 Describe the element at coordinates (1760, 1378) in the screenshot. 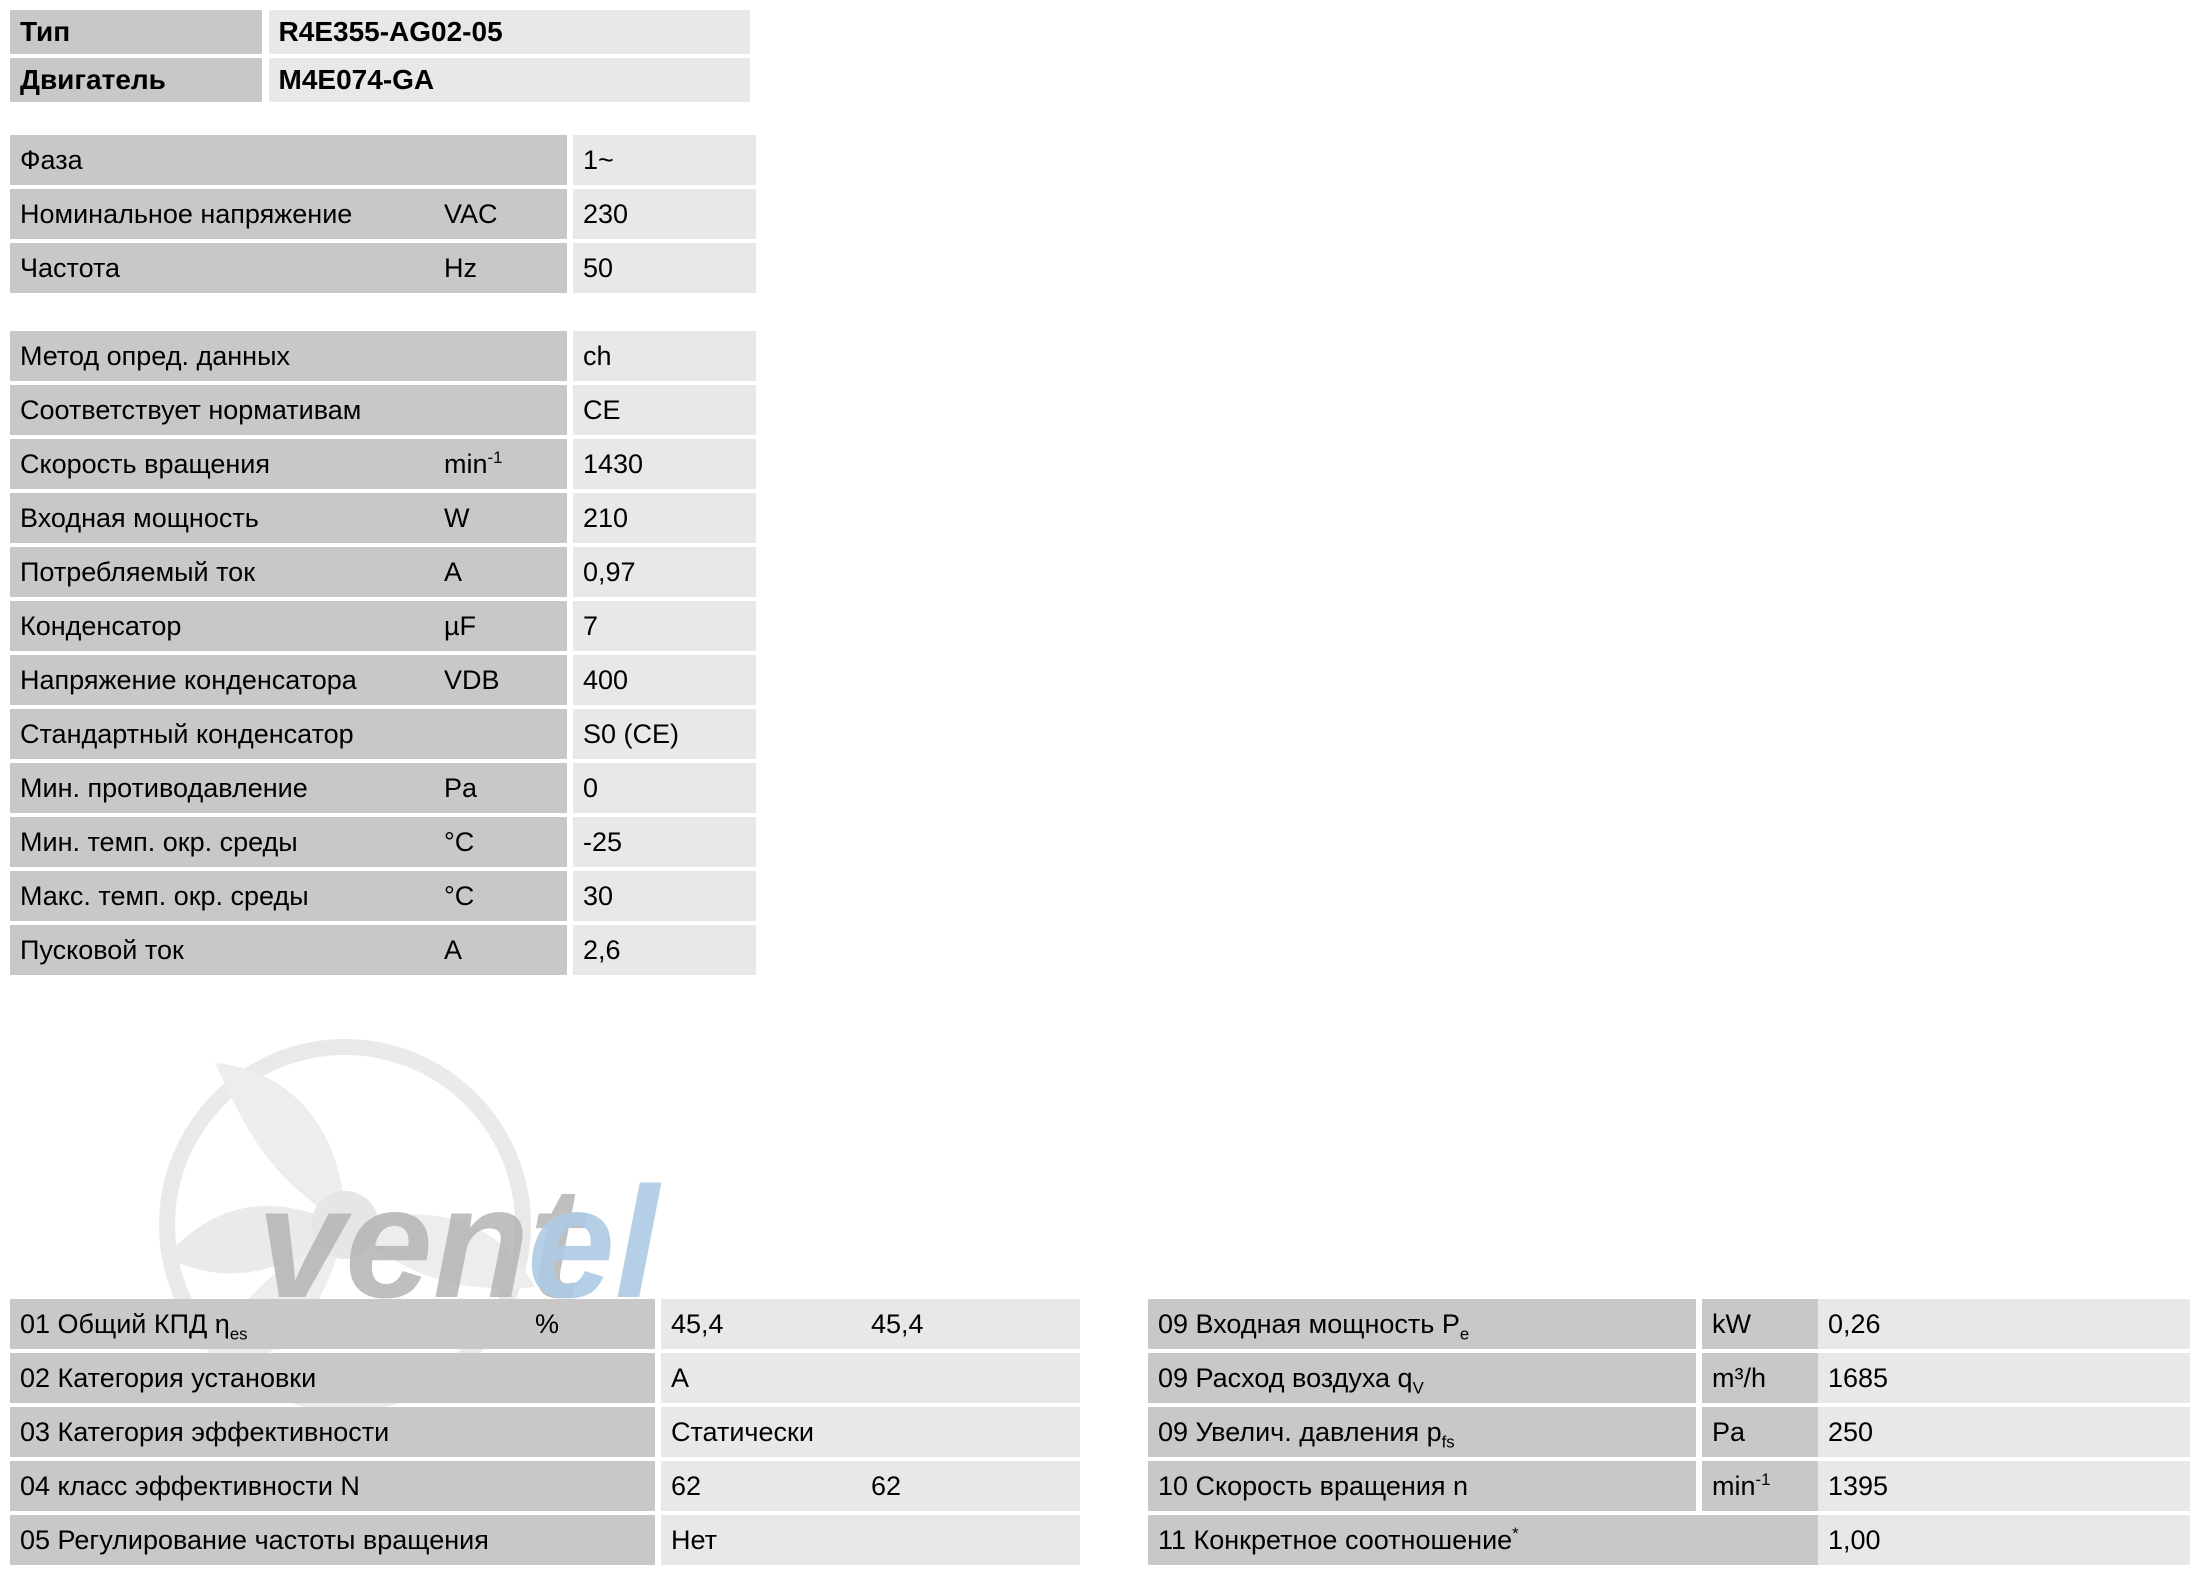

I see `erp-right-unit-airflow: m³/h` at that location.